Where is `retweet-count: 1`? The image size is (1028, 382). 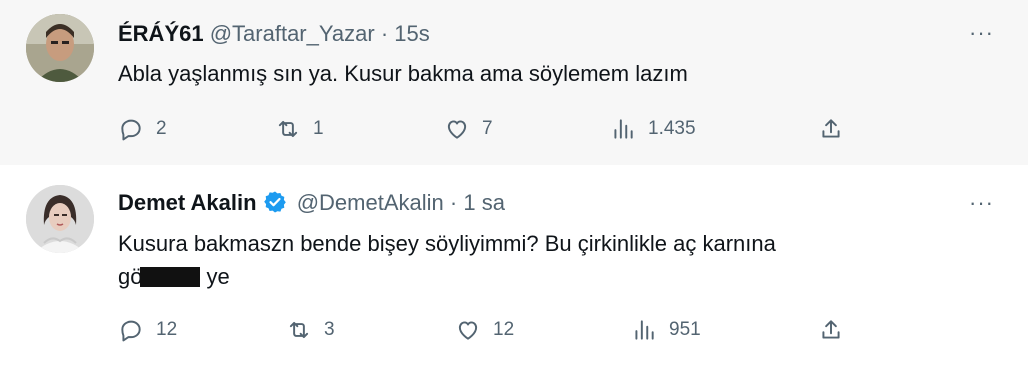
retweet-count: 1 is located at coordinates (318, 128).